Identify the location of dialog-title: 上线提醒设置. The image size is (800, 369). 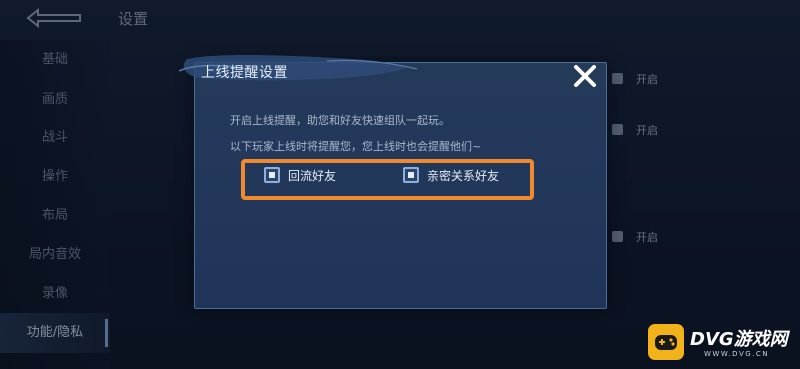
(244, 73).